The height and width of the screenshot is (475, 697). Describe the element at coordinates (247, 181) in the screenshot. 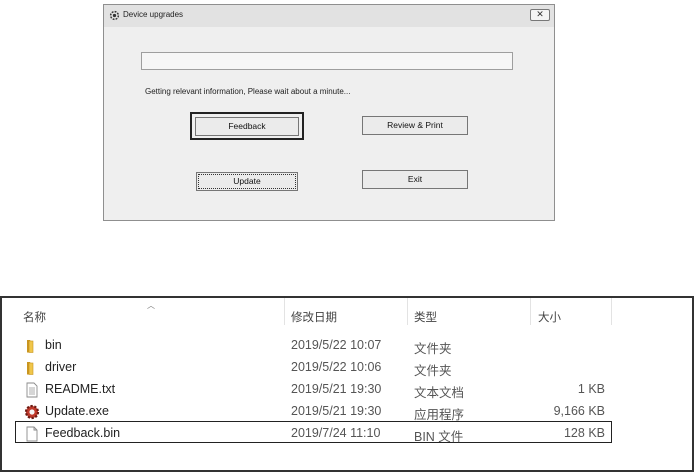

I see `update-button: Update` at that location.